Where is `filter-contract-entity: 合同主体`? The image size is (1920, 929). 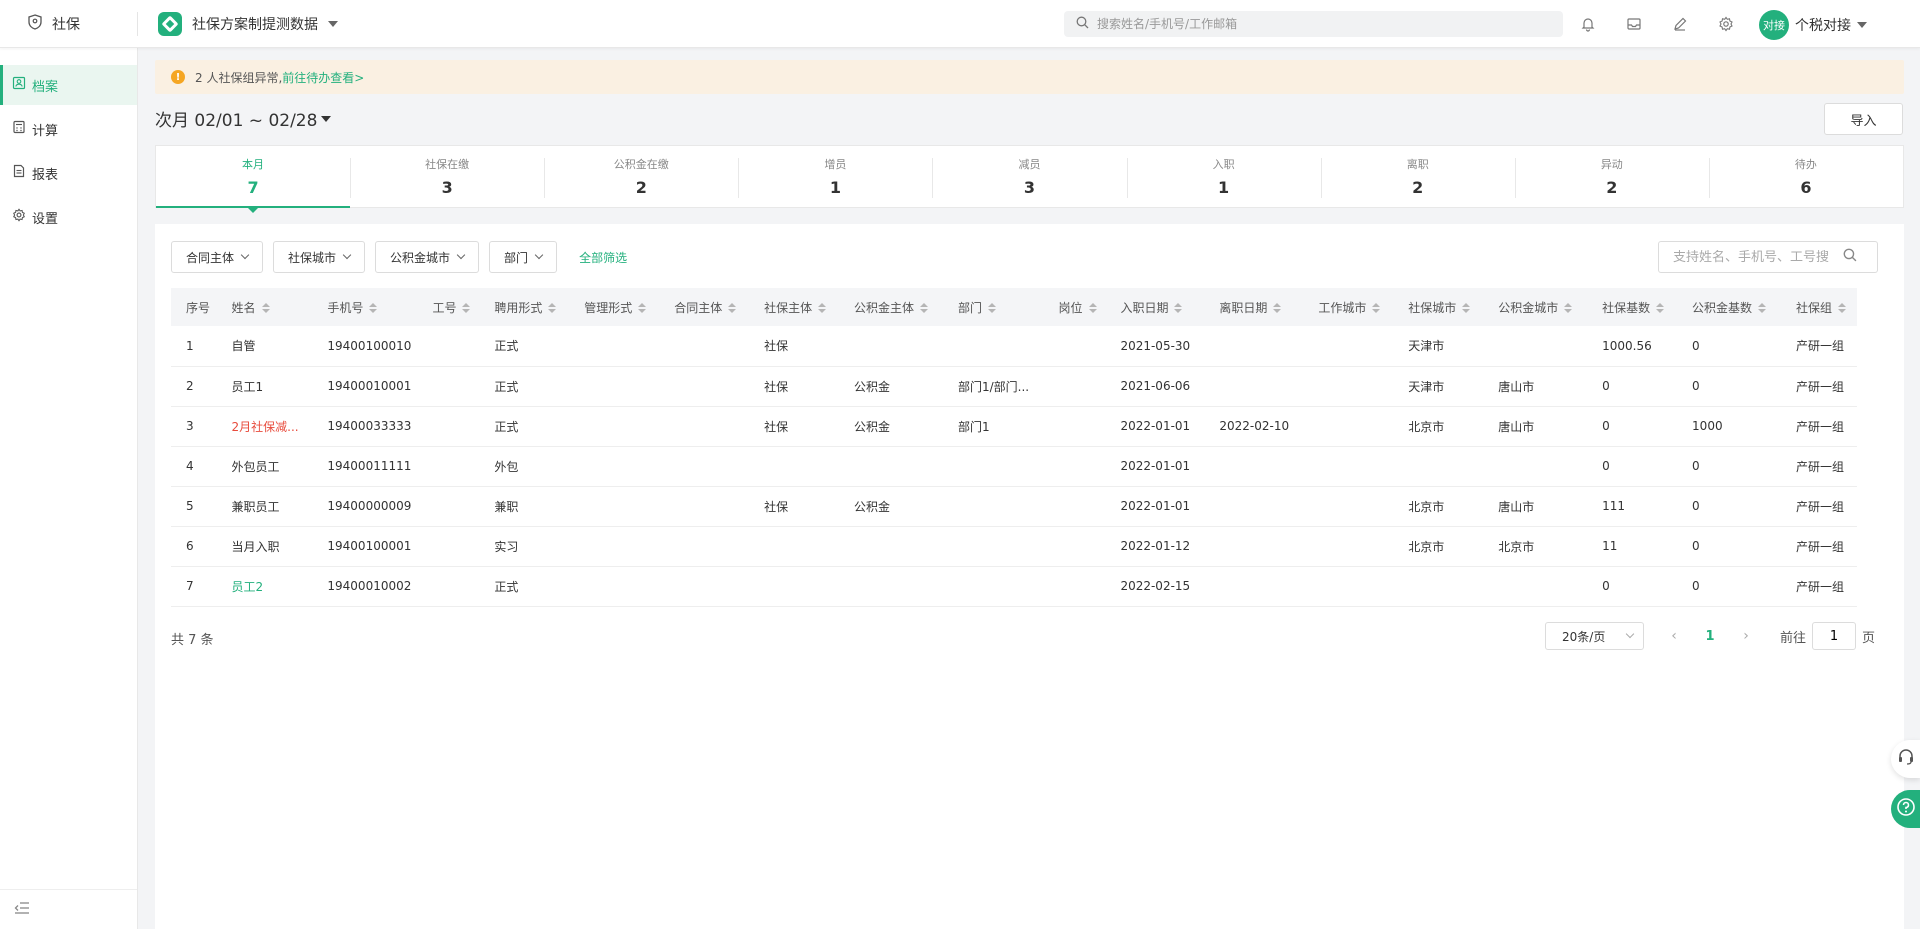 filter-contract-entity: 合同主体 is located at coordinates (217, 257).